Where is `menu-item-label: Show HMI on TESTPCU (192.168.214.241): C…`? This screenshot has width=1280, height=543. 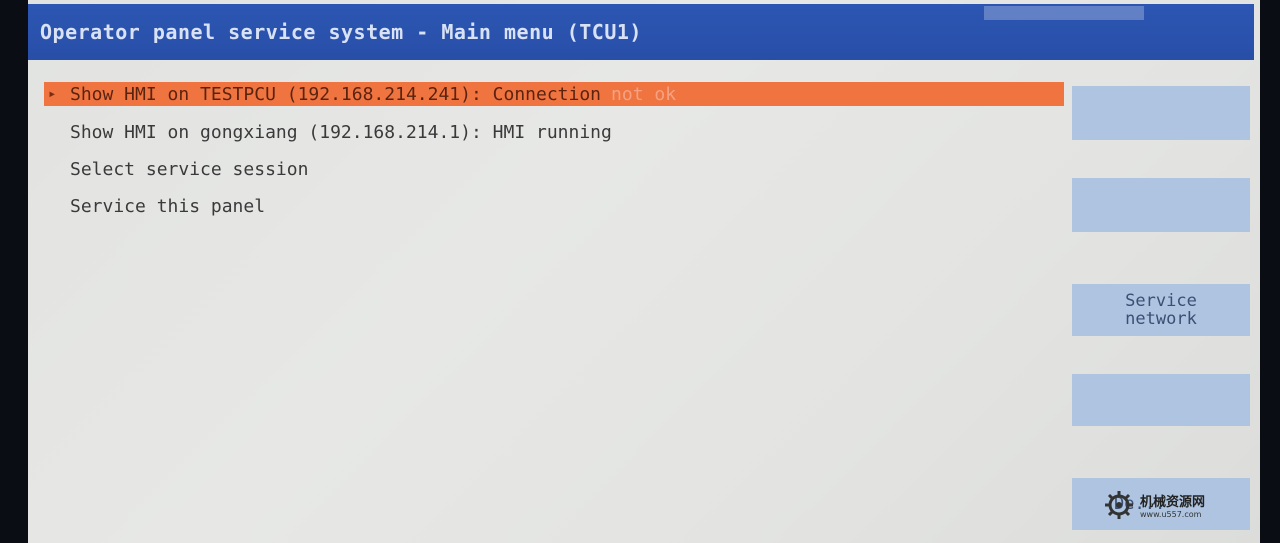
menu-item-label: Show HMI on TESTPCU (192.168.214.241): C… is located at coordinates (336, 94).